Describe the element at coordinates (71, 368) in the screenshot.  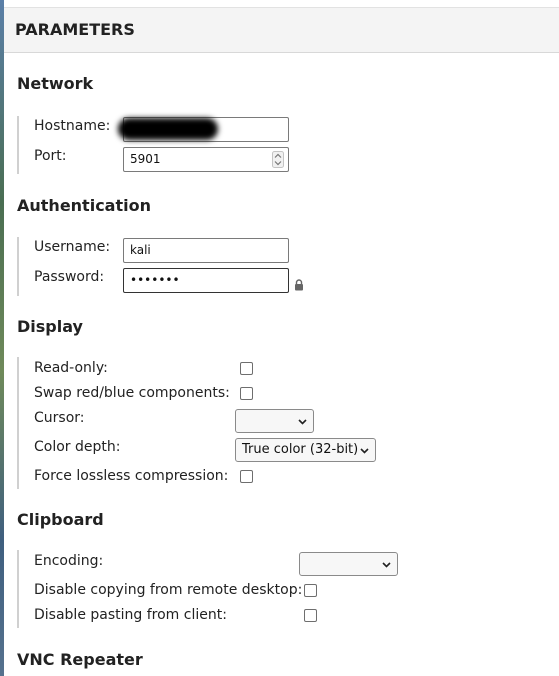
I see `readonly-label: Read-only:` at that location.